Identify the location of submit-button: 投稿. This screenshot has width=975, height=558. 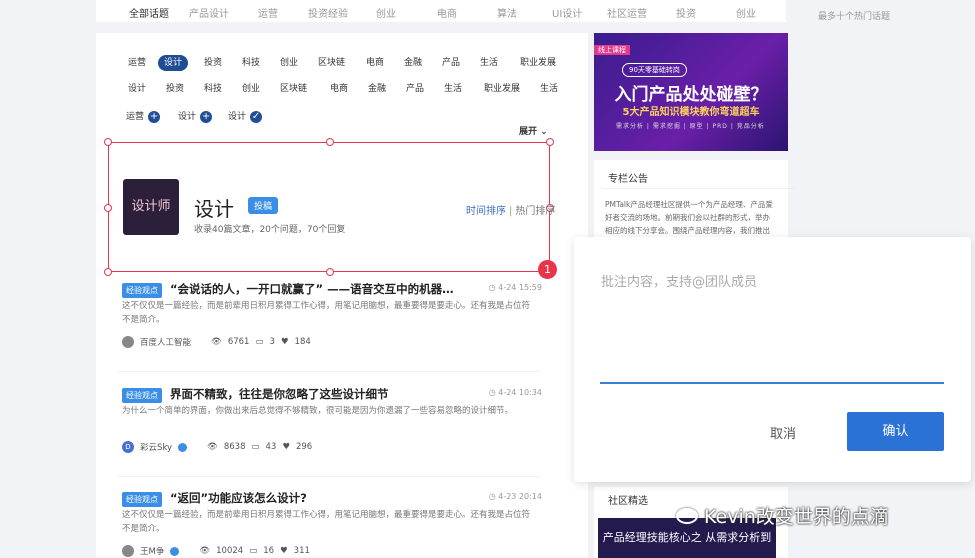
(263, 205).